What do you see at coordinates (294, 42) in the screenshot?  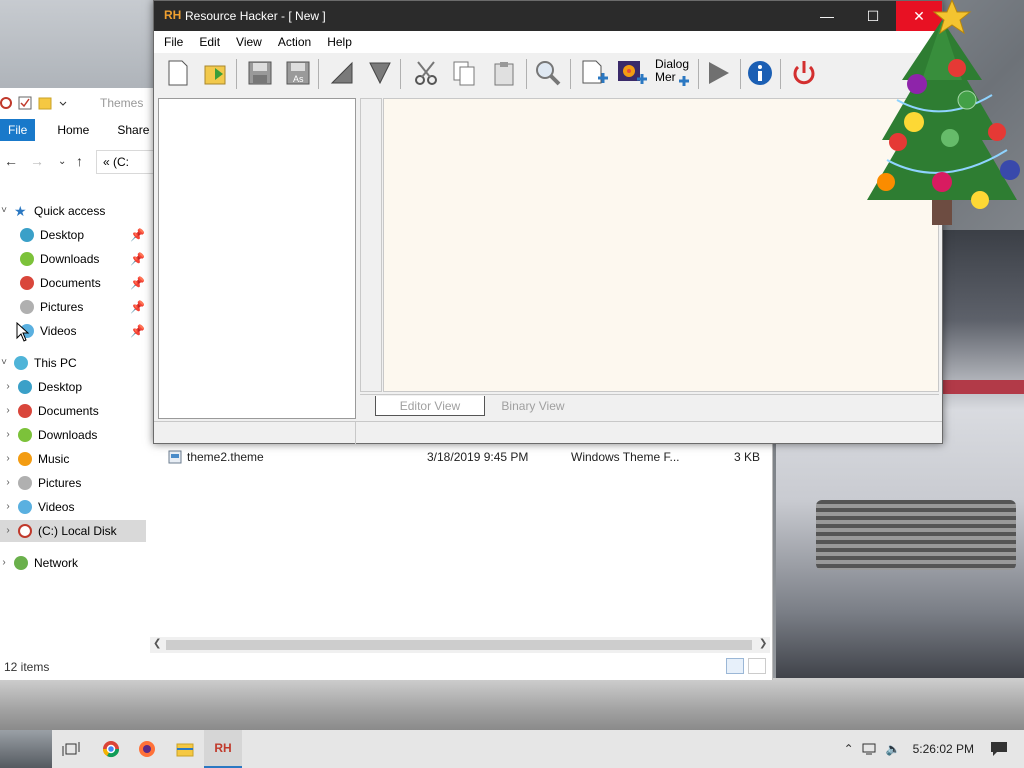 I see `menu-action: Action` at bounding box center [294, 42].